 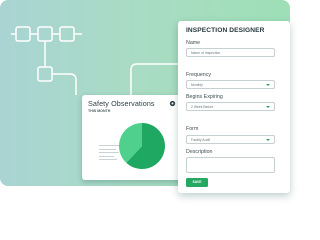 I want to click on name-label: Name, so click(x=193, y=43).